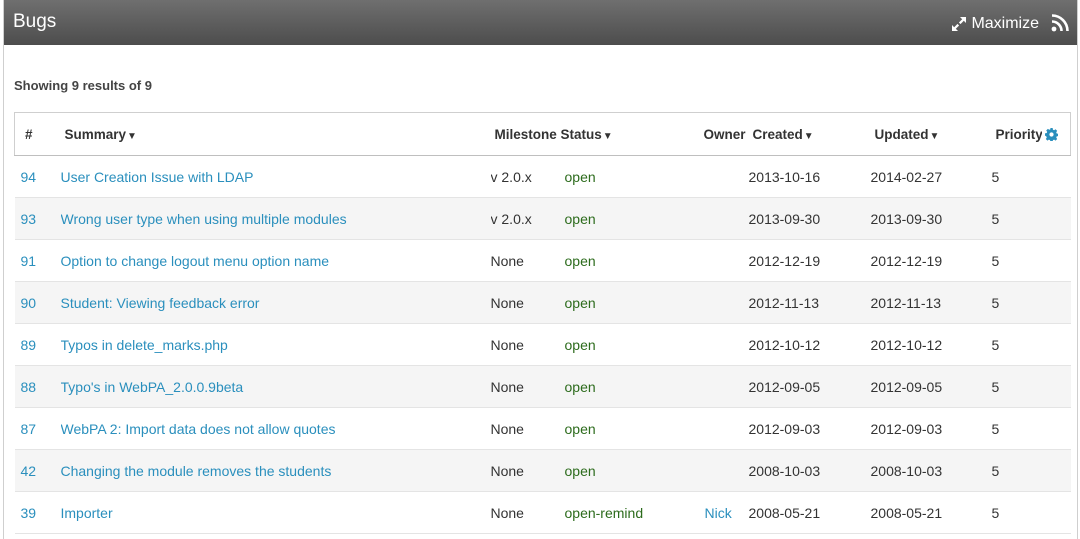  Describe the element at coordinates (784, 218) in the screenshot. I see `bug-created: 2013-09-30` at that location.